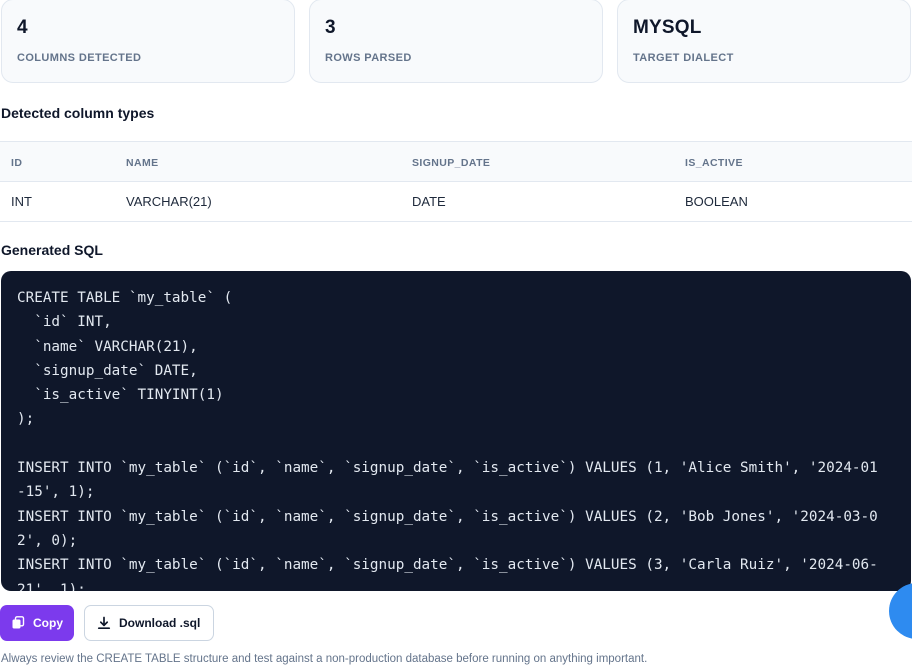 Image resolution: width=912 pixels, height=670 pixels. What do you see at coordinates (456, 202) in the screenshot?
I see `table-row: INT VARCHAR(21) DATE BOOLEAN` at bounding box center [456, 202].